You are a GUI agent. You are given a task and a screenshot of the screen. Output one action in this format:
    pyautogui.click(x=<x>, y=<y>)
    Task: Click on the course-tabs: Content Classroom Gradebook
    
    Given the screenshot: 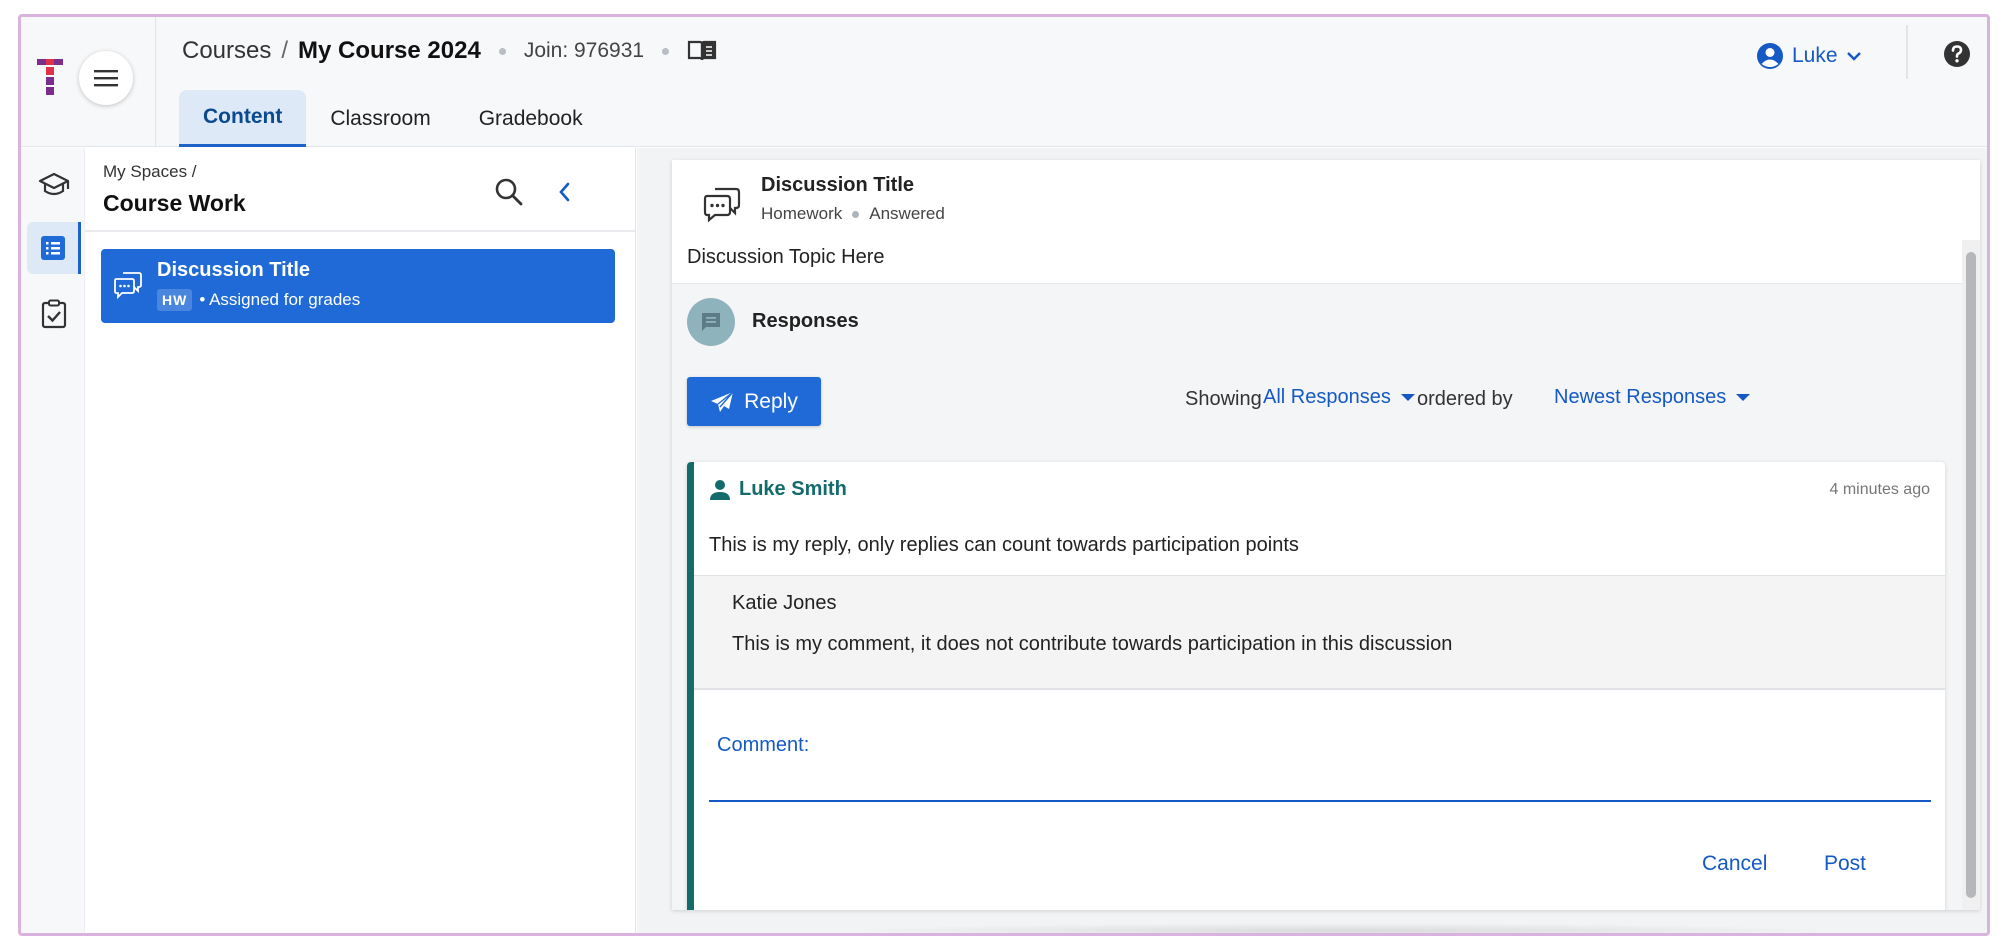 What is the action you would take?
    pyautogui.click(x=393, y=118)
    